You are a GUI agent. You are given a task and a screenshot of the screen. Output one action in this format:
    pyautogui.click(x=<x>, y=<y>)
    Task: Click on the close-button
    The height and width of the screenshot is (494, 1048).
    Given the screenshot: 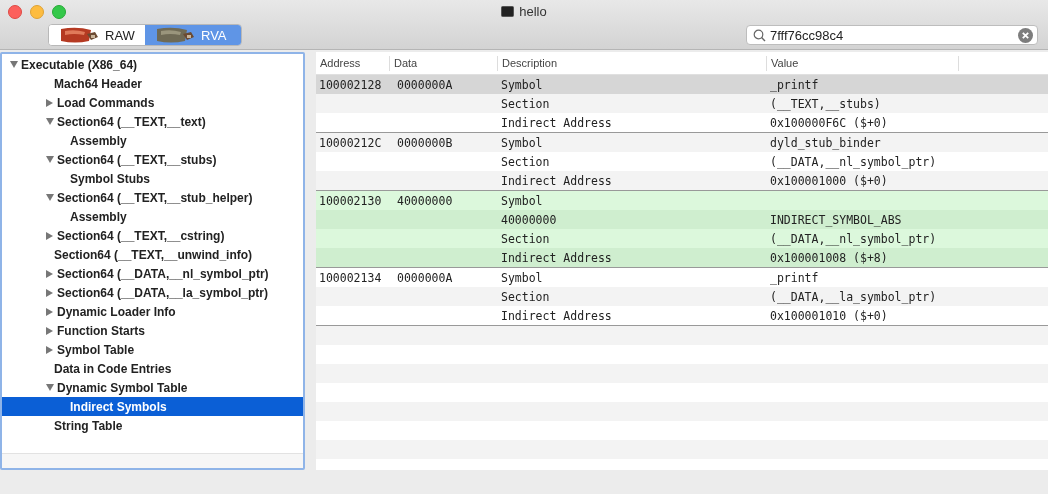 What is the action you would take?
    pyautogui.click(x=15, y=12)
    